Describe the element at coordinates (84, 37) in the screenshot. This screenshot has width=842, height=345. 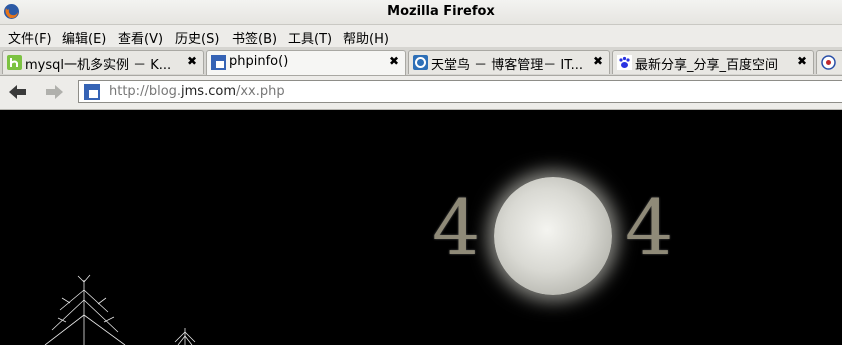
I see `menu-edit: 编辑(E)` at that location.